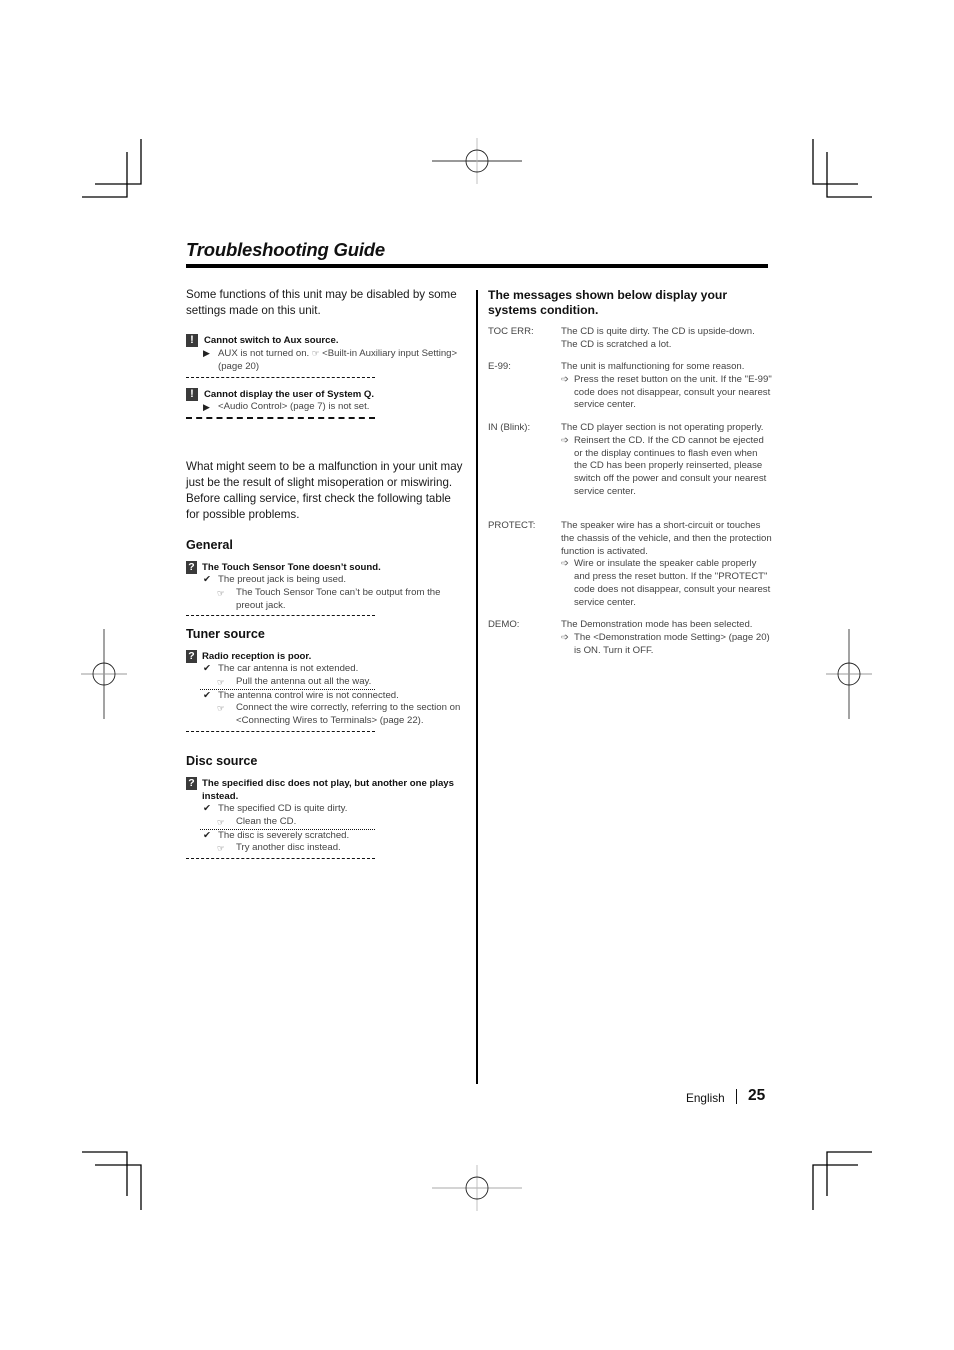  I want to click on message-code: DEMO:, so click(504, 624).